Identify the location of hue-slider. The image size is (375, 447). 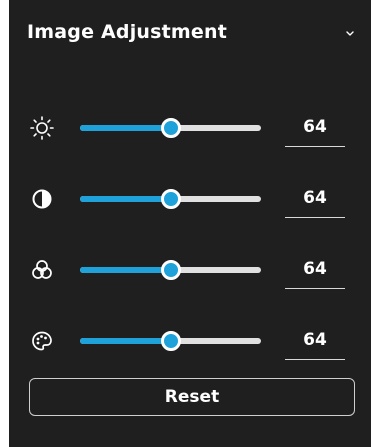
(170, 341).